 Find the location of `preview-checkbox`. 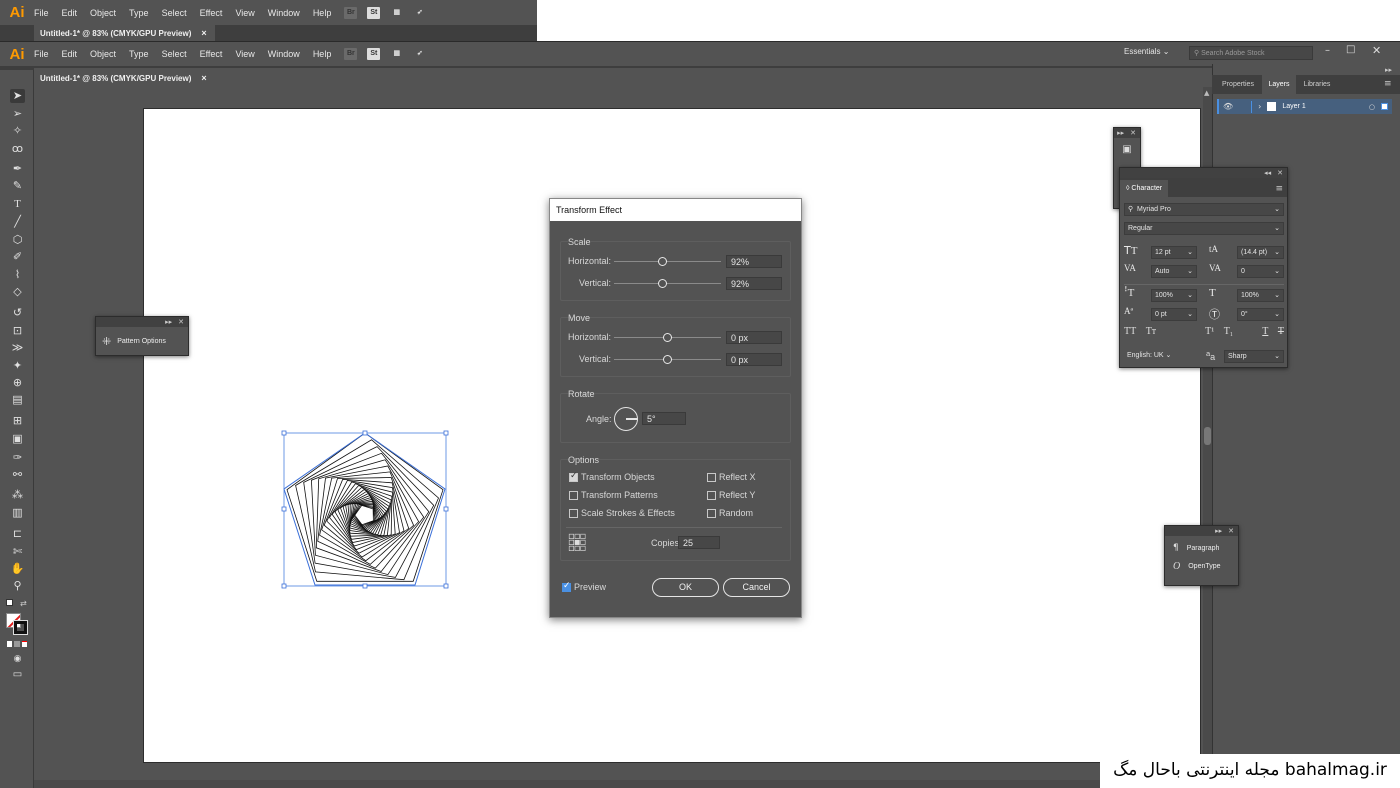

preview-checkbox is located at coordinates (566, 586).